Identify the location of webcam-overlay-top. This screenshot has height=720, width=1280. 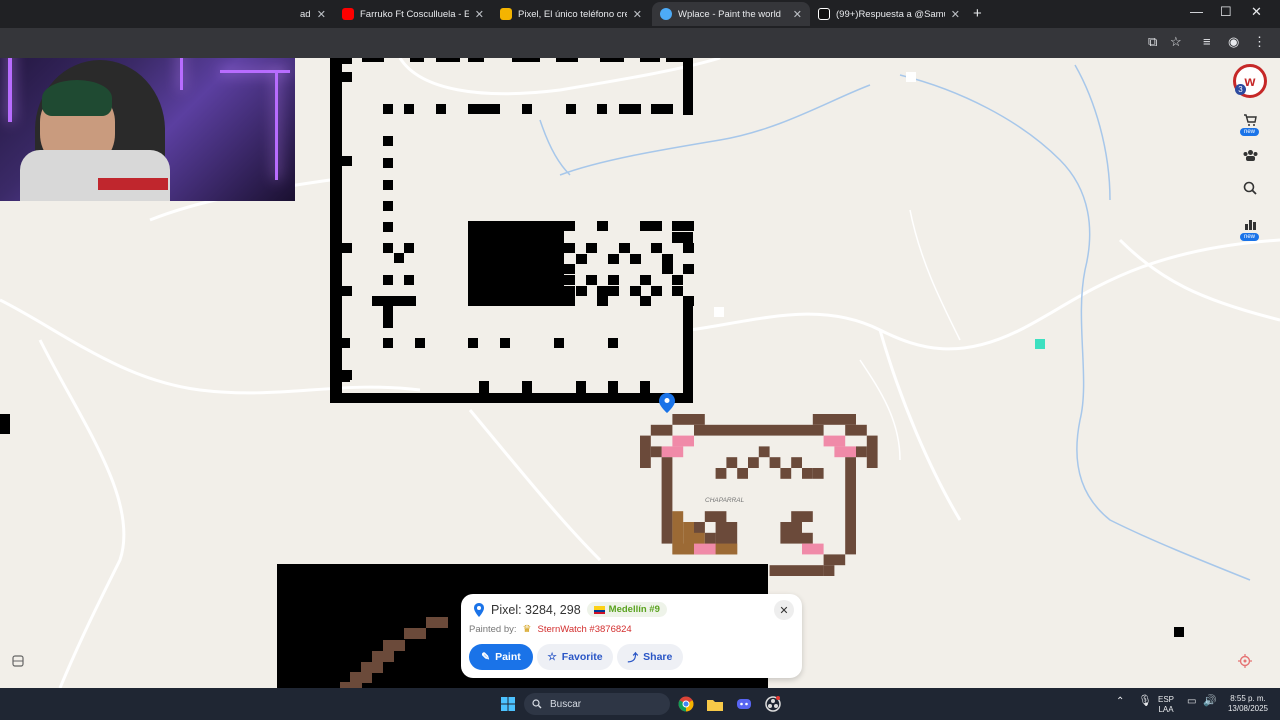
(146, 29).